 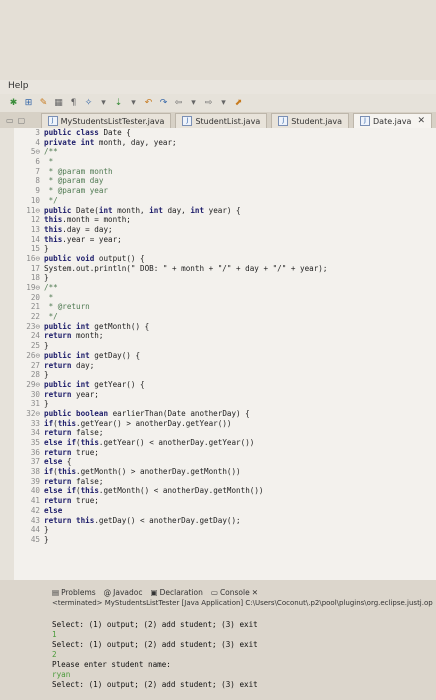 What do you see at coordinates (74, 181) in the screenshot?
I see `code-text: * @param day` at bounding box center [74, 181].